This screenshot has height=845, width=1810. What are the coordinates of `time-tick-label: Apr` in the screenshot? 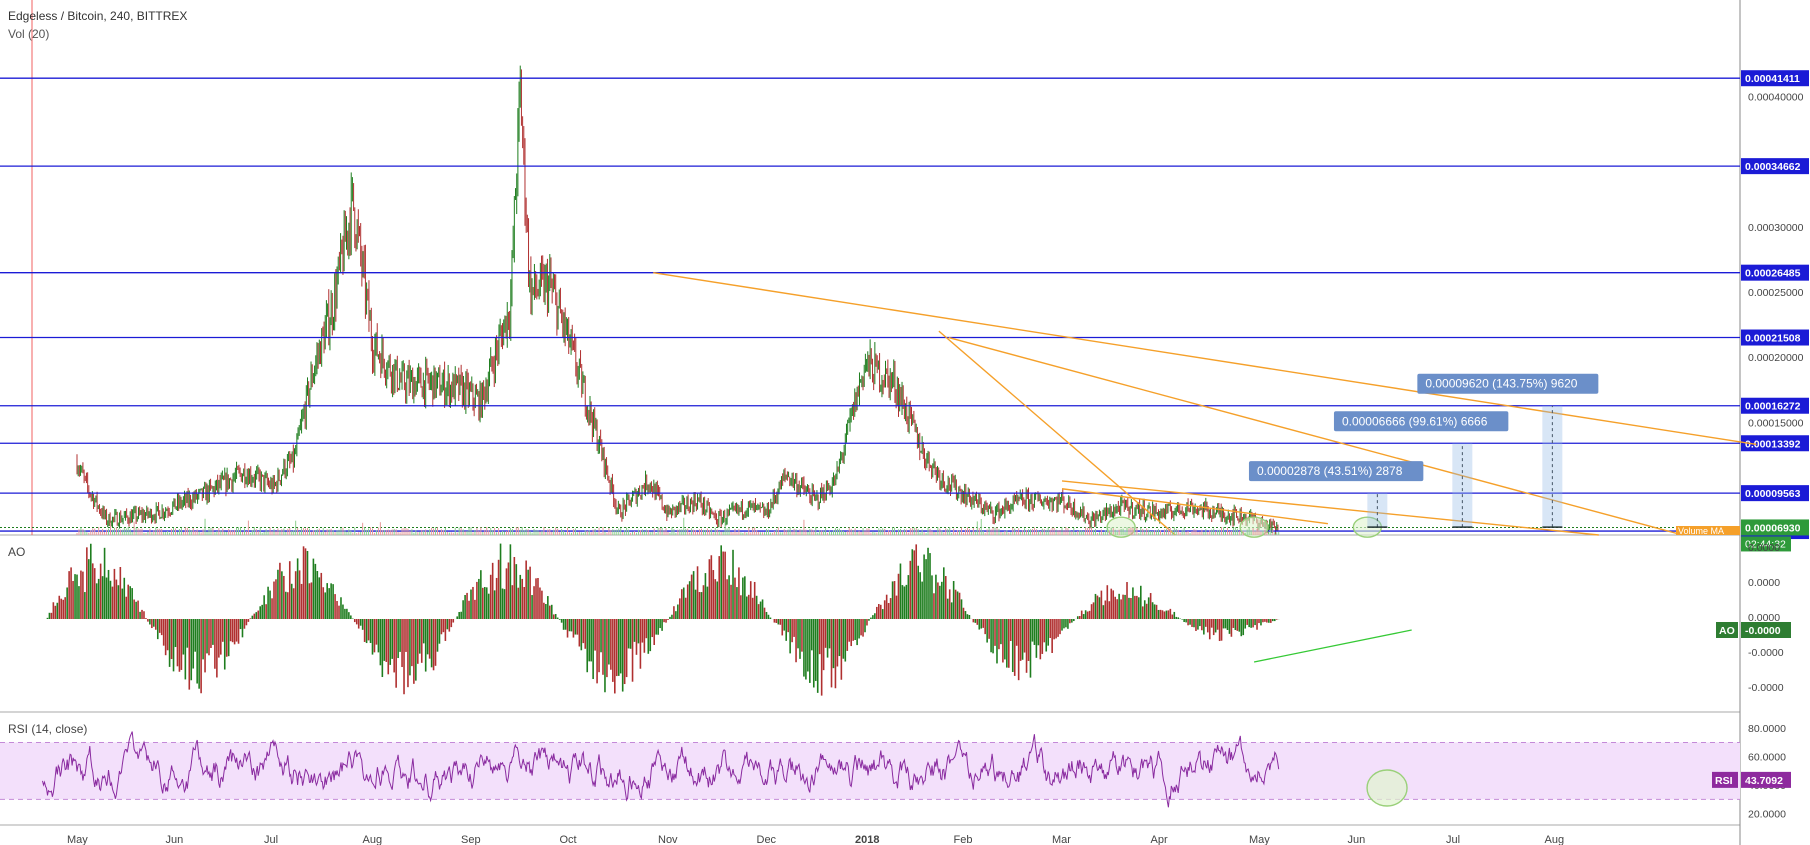 It's located at (1159, 839).